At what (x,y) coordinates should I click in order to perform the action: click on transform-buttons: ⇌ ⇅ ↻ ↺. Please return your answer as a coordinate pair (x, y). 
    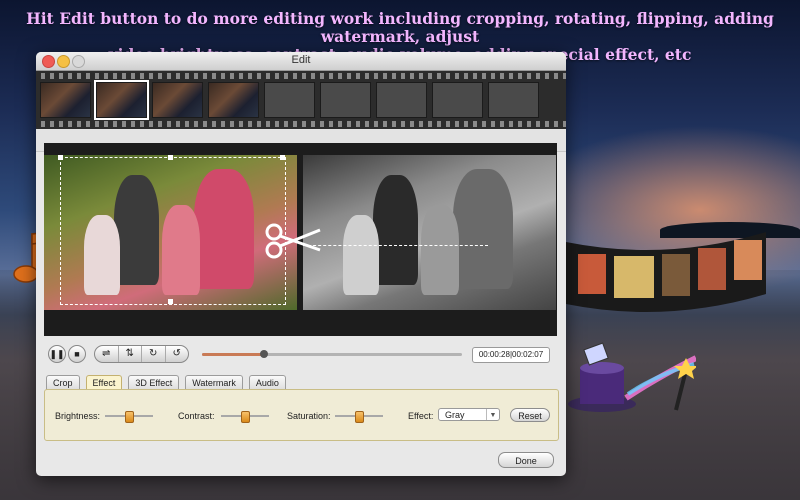
    Looking at the image, I should click on (141, 354).